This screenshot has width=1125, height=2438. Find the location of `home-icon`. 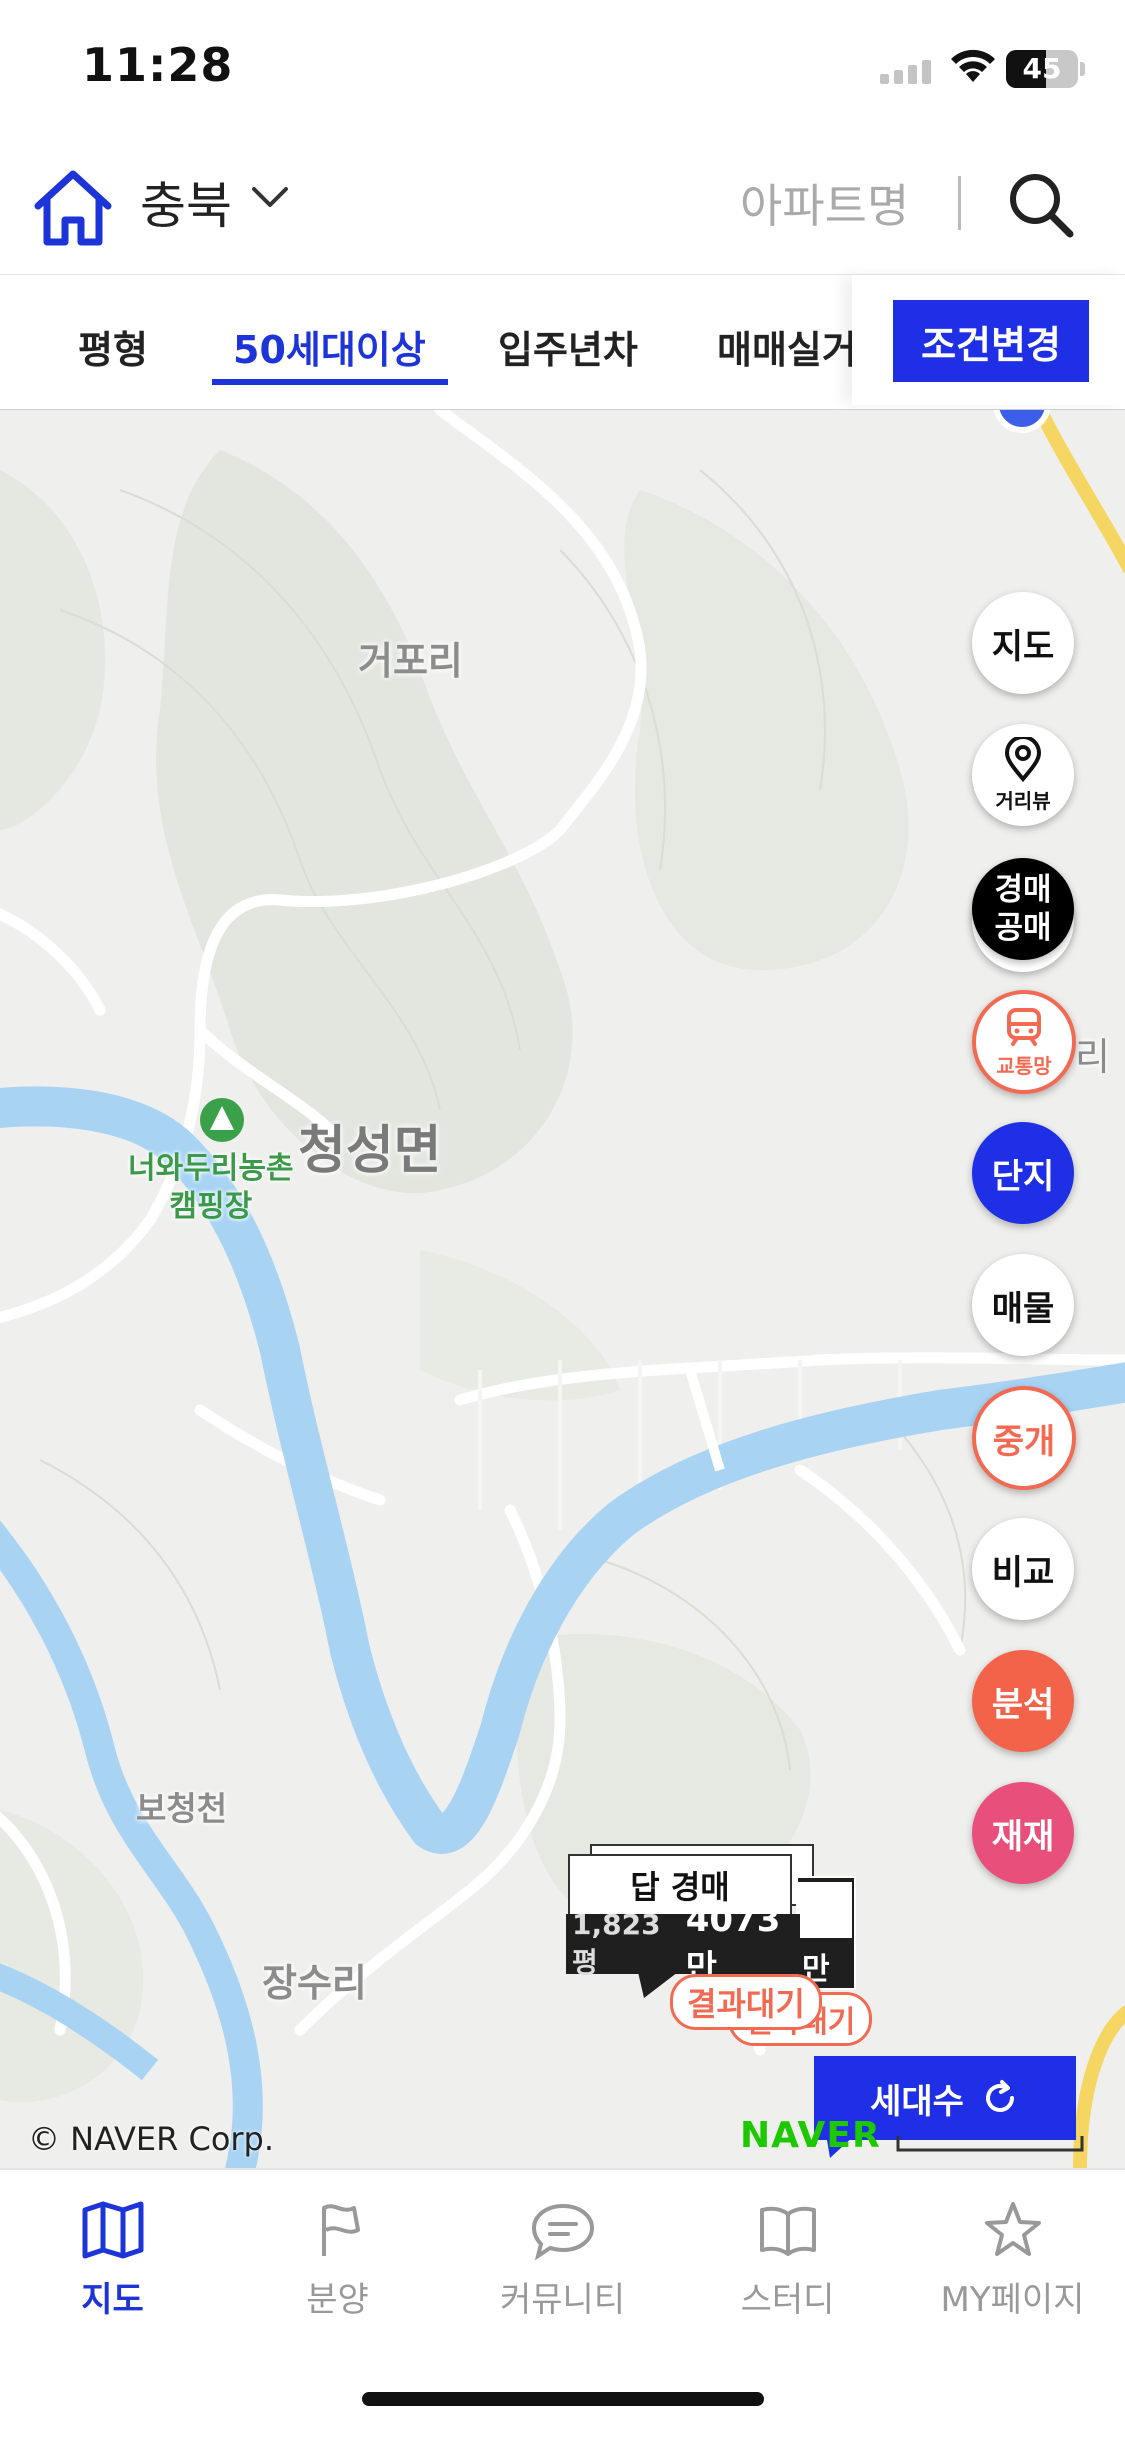

home-icon is located at coordinates (73, 207).